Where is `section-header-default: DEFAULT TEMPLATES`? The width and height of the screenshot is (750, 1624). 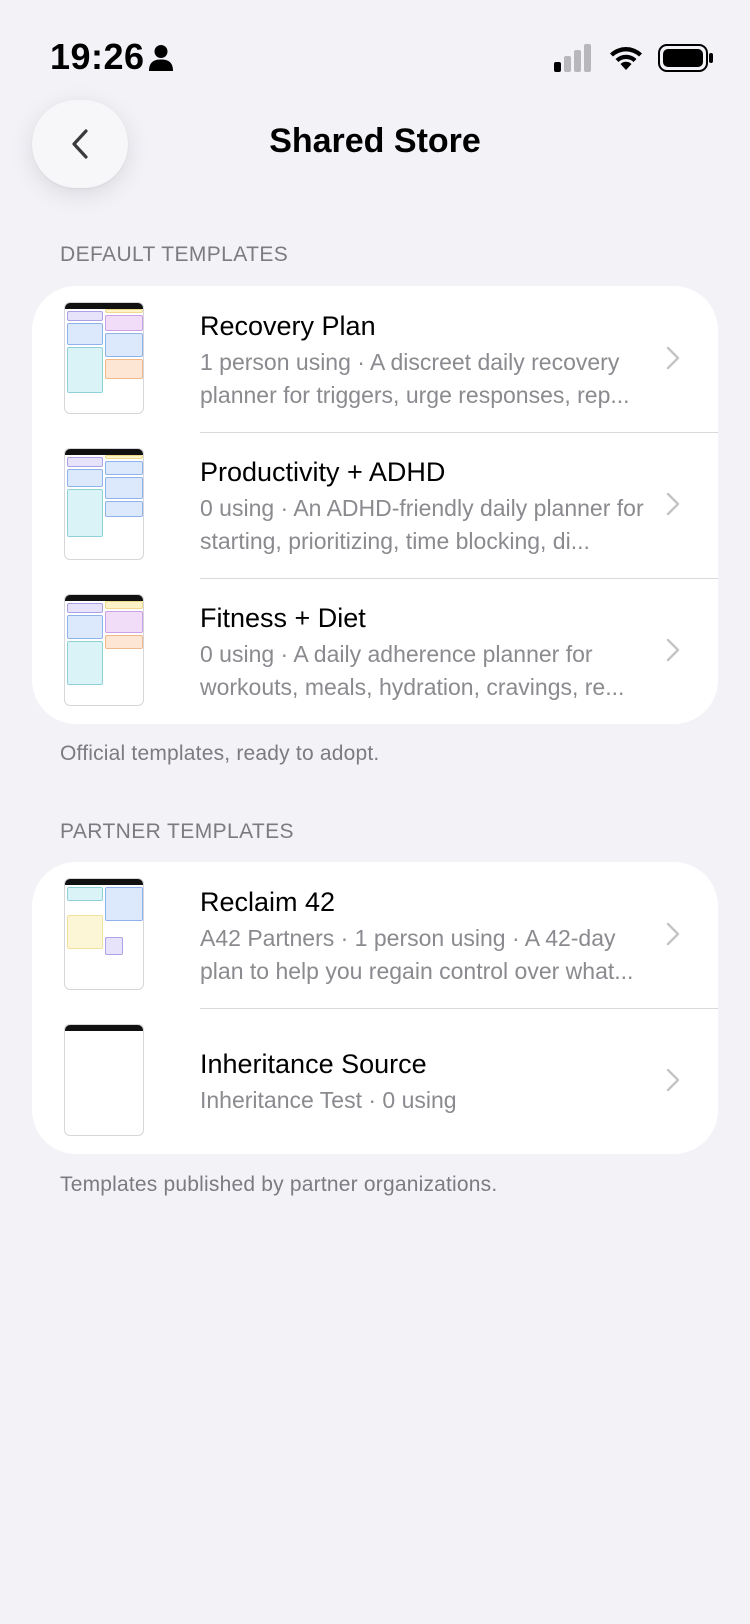
section-header-default: DEFAULT TEMPLATES is located at coordinates (174, 254).